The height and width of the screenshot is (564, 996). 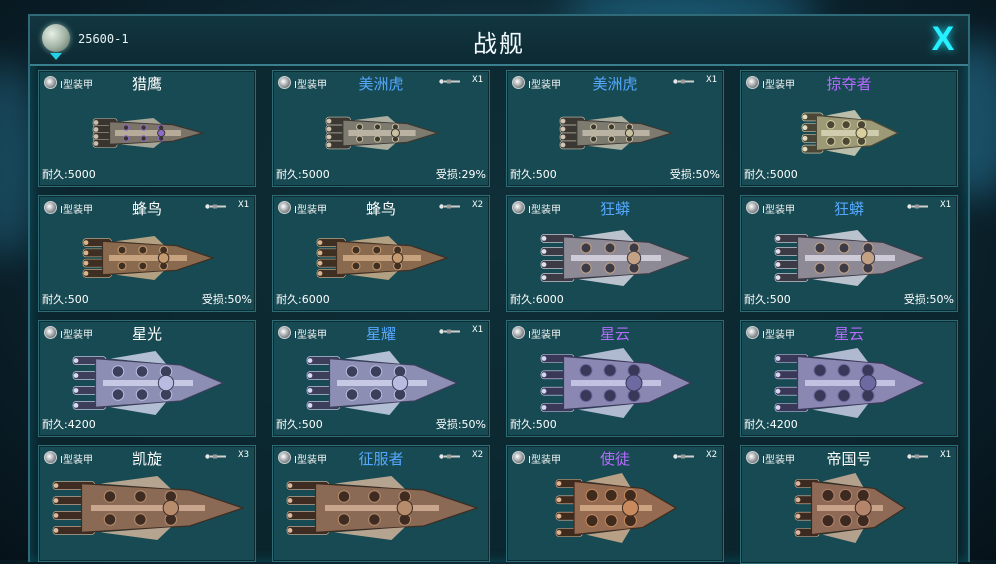 I want to click on ship-card: I型装甲 帝国号 X1, so click(x=849, y=504).